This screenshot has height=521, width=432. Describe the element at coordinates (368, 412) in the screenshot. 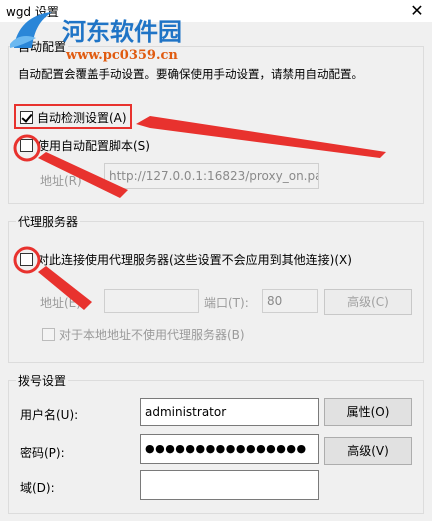

I see `properties-button: 属性(O)` at that location.